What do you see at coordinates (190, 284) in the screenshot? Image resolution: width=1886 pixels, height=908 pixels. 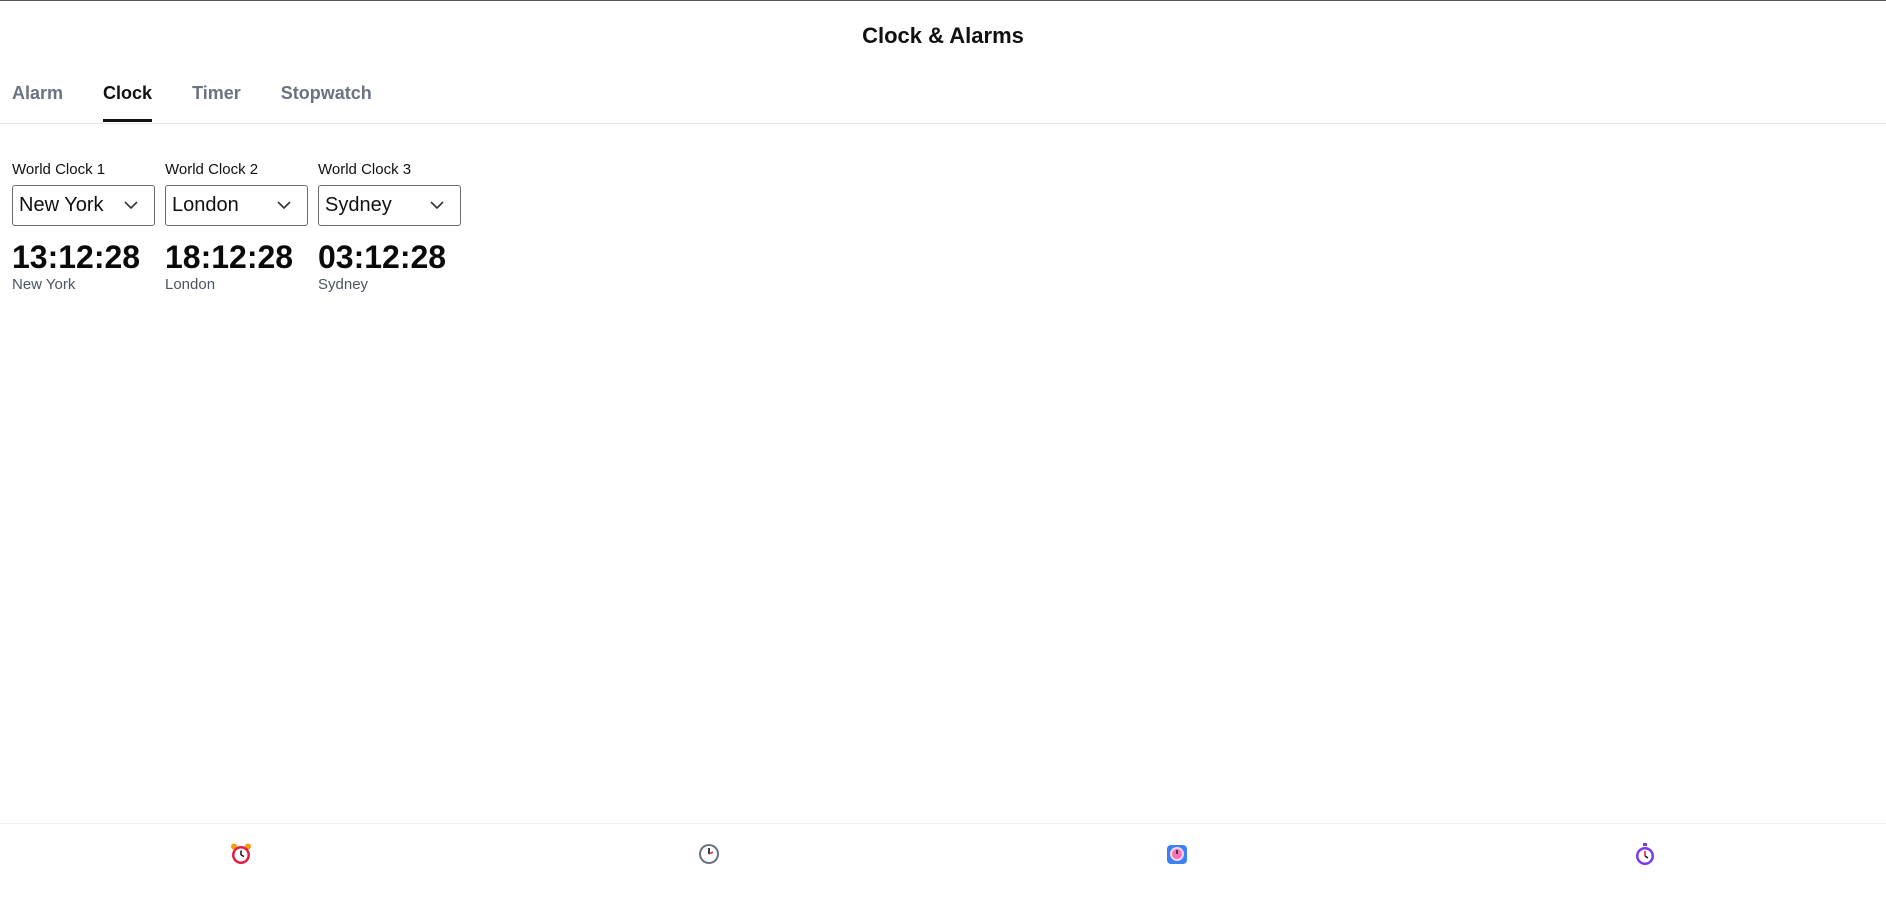 I see `clock-city: London` at bounding box center [190, 284].